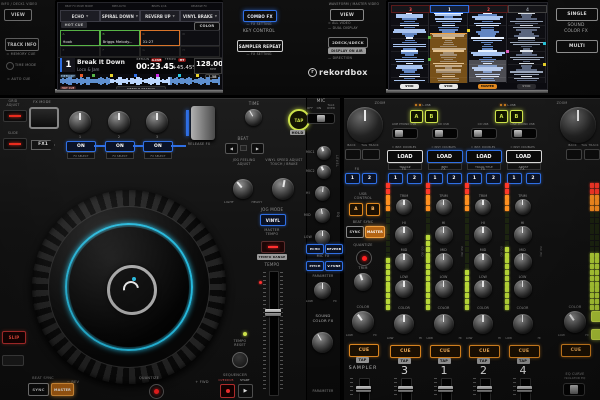 Image resolution: width=600 pixels, height=400 pixels. I want to click on sampler-fader-handle, so click(363, 389).